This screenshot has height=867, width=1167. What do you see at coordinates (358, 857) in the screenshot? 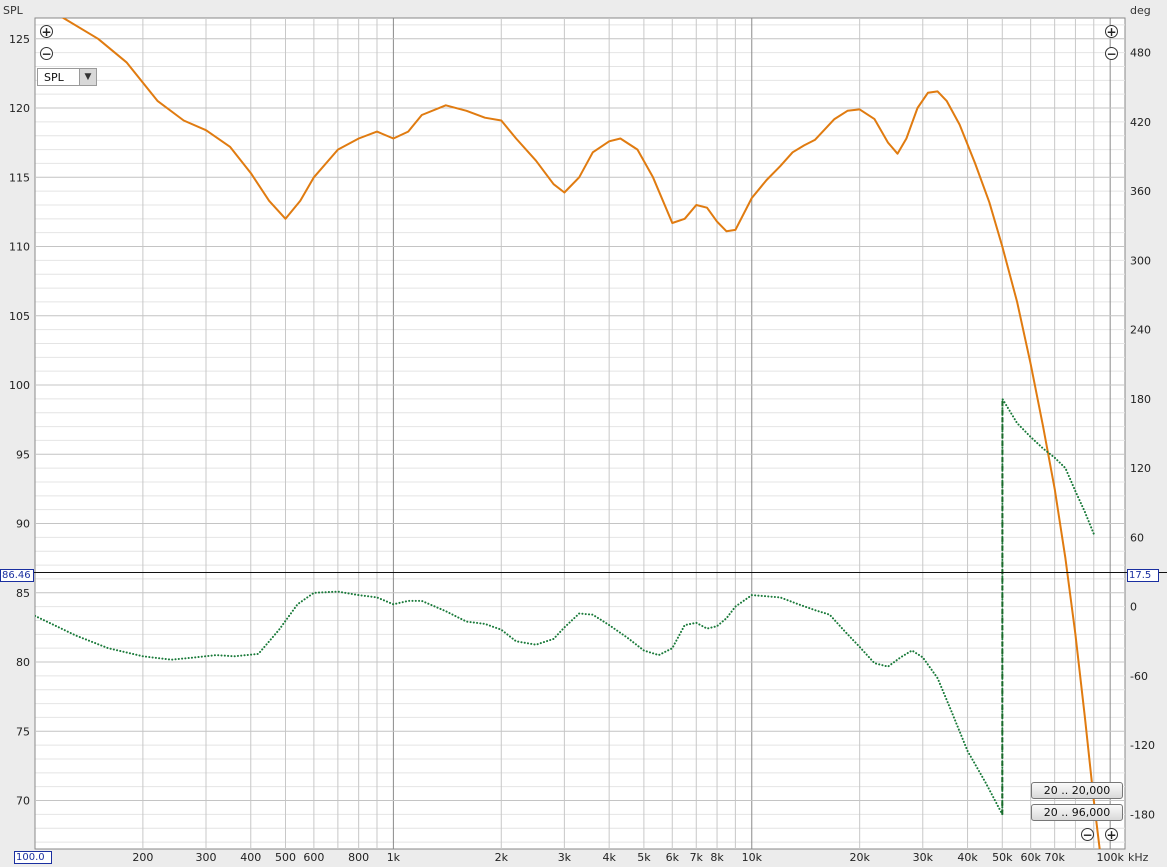
I see `x-tick-label: 800` at bounding box center [358, 857].